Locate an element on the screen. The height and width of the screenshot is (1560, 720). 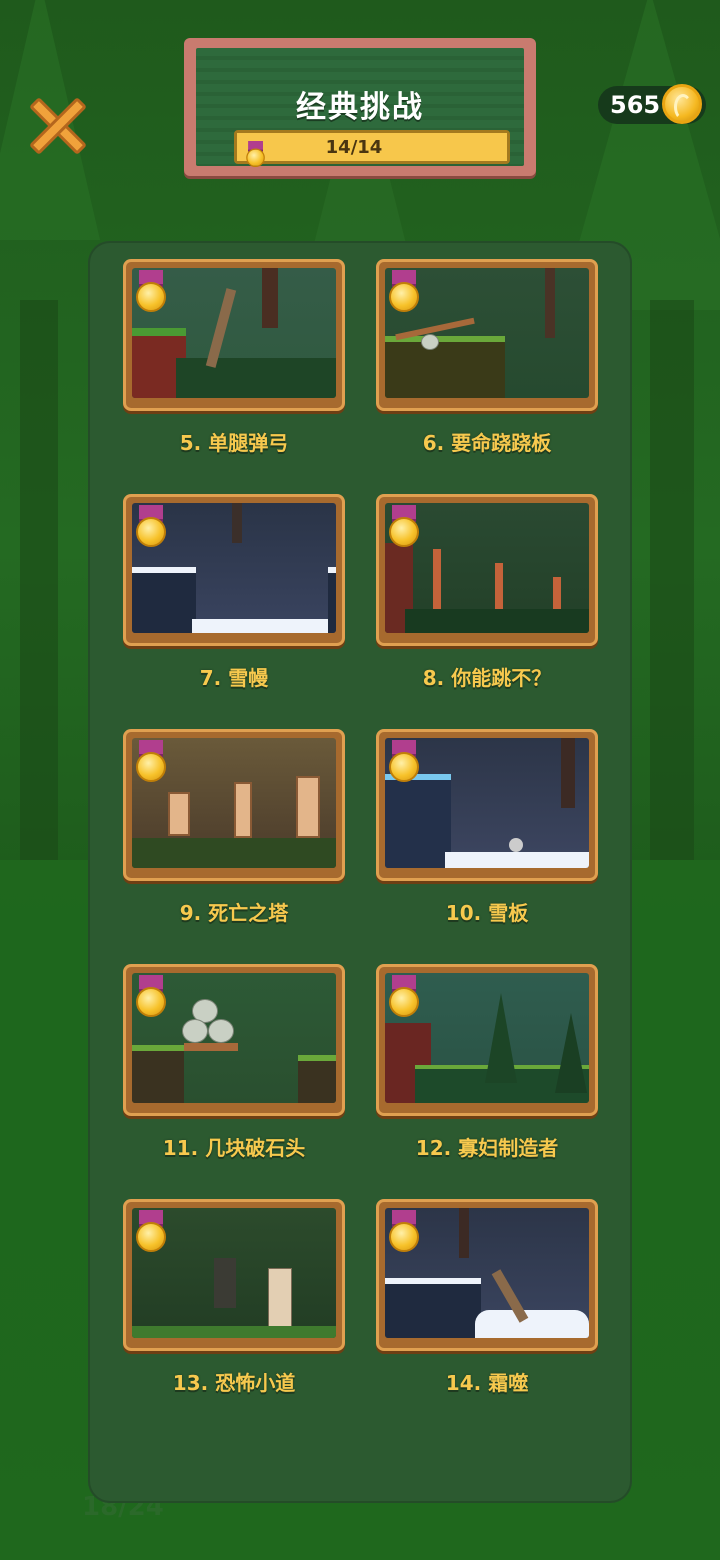
level-card-13: 13. 恐怖小道 is located at coordinates (234, 1297).